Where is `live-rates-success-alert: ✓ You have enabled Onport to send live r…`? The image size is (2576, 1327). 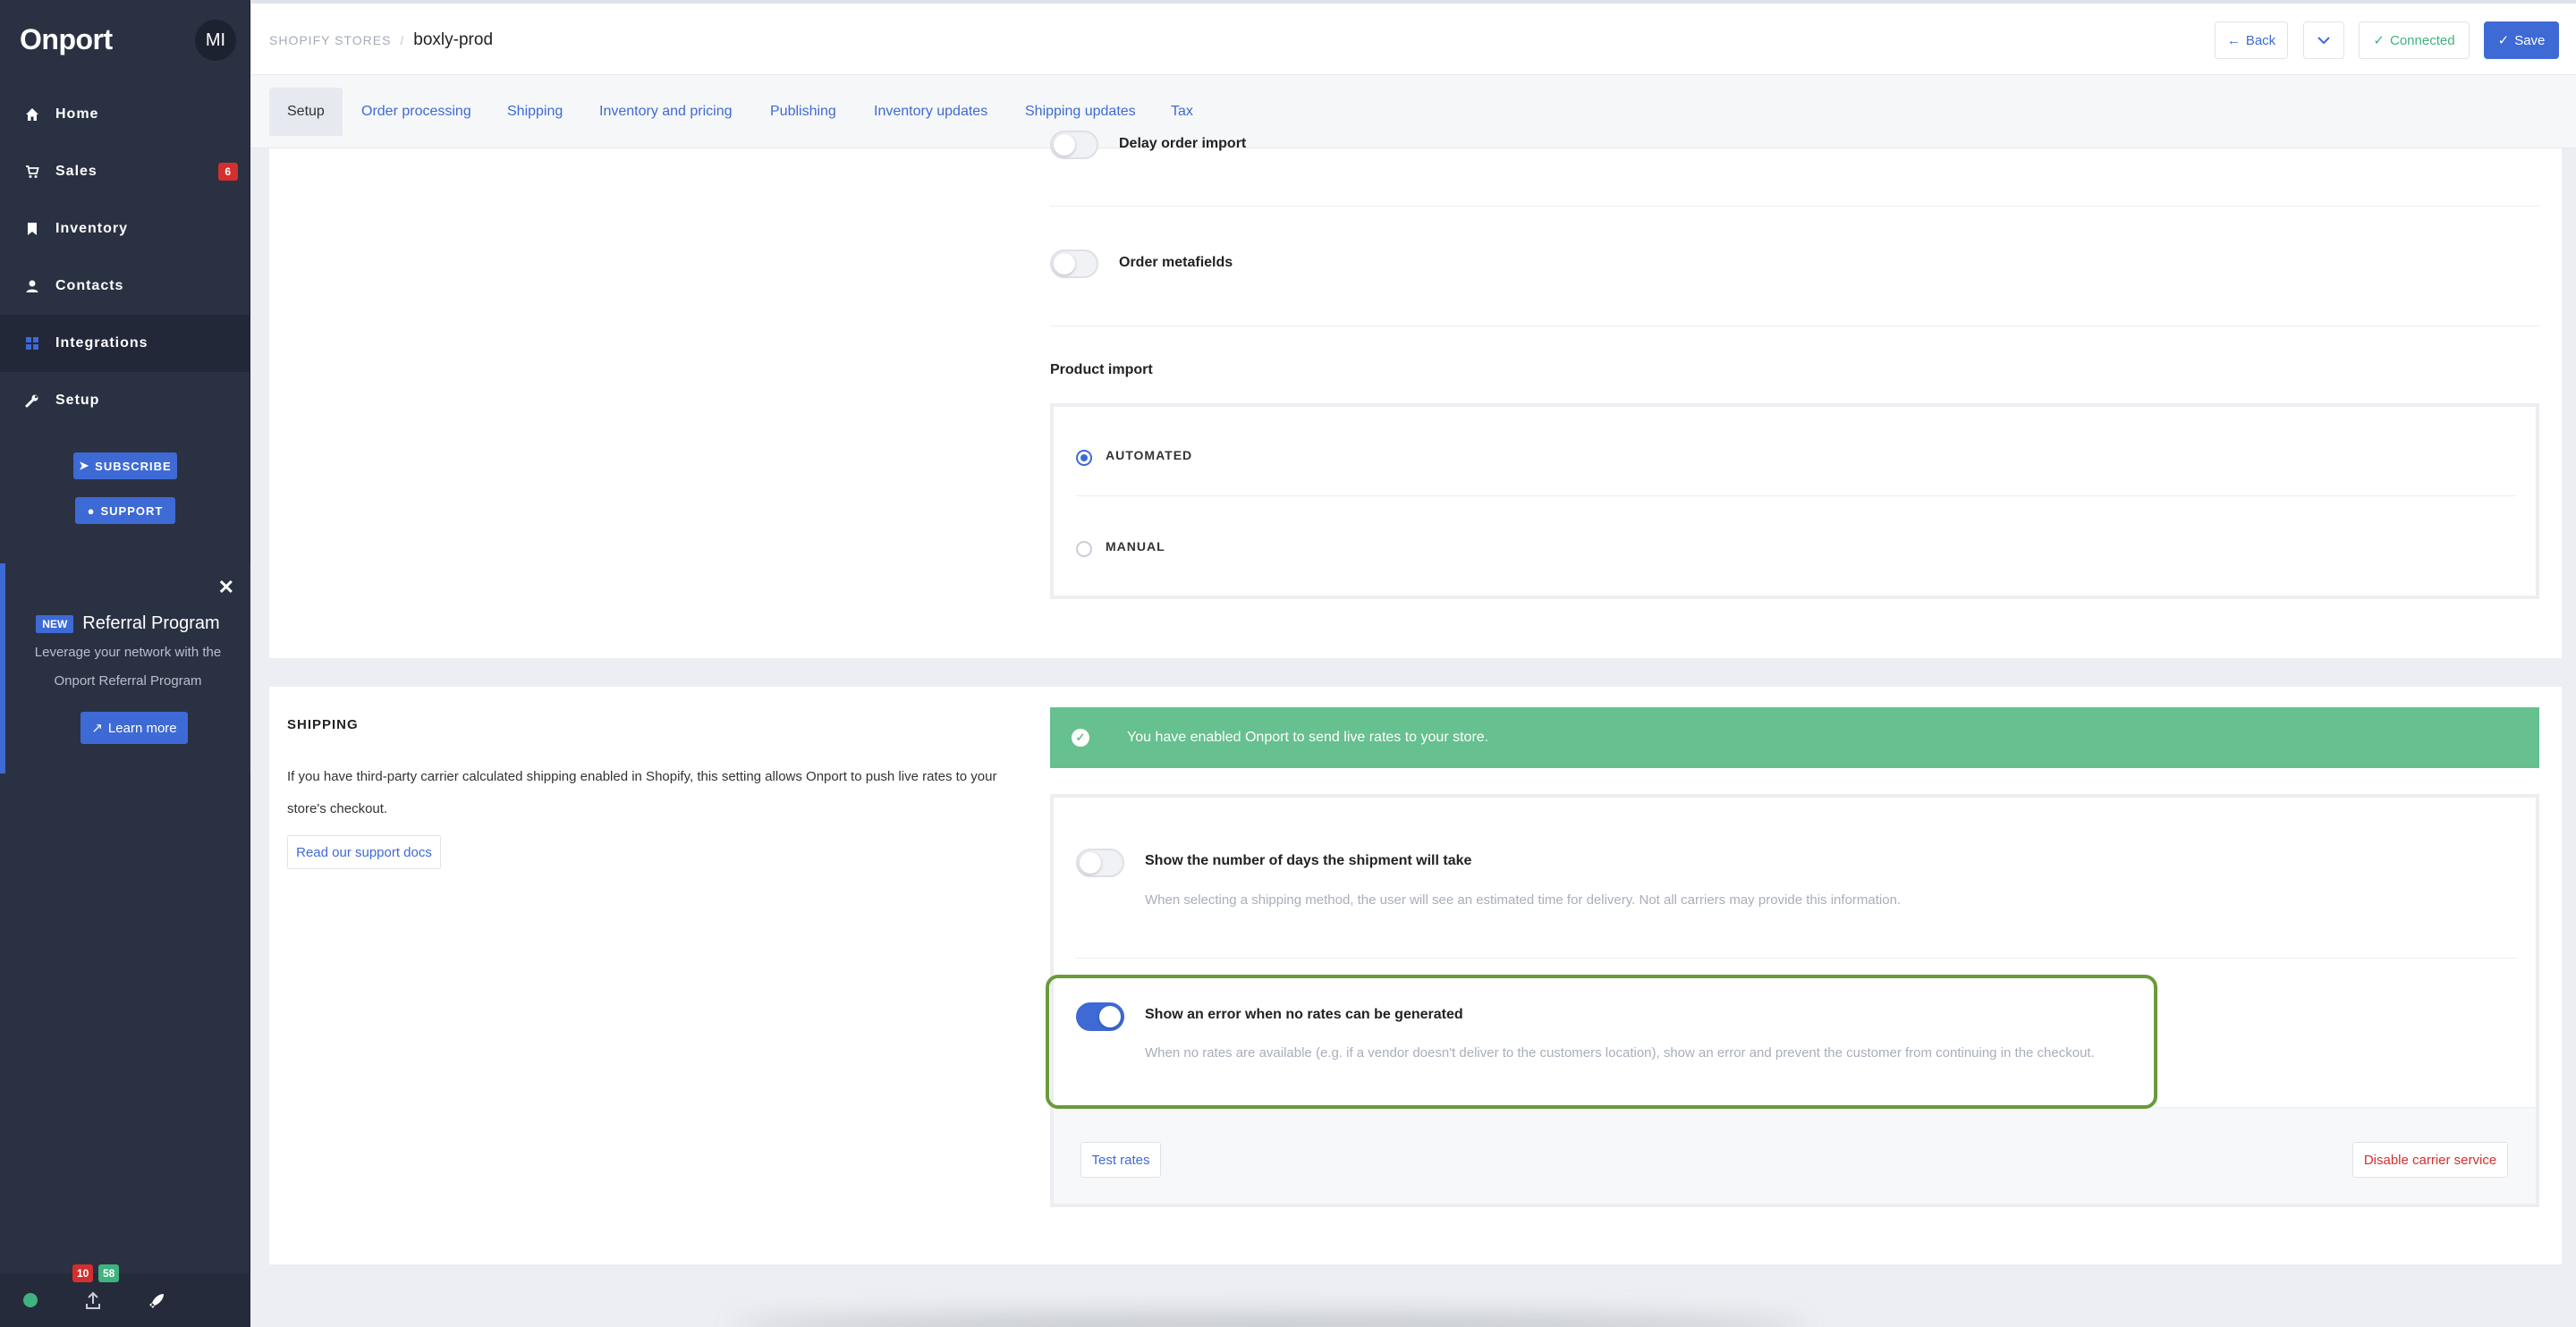
live-rates-success-alert: ✓ You have enabled Onport to send live r… is located at coordinates (1794, 737).